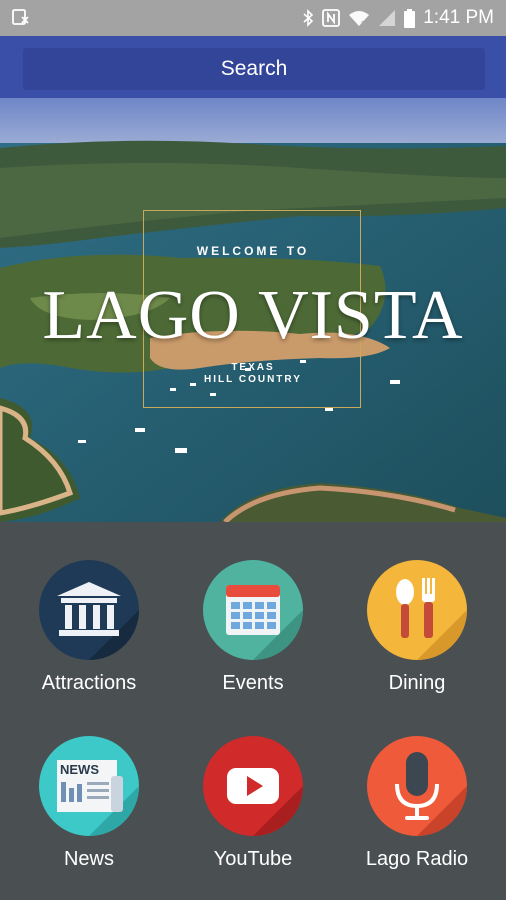  Describe the element at coordinates (410, 18) in the screenshot. I see `battery-icon` at that location.